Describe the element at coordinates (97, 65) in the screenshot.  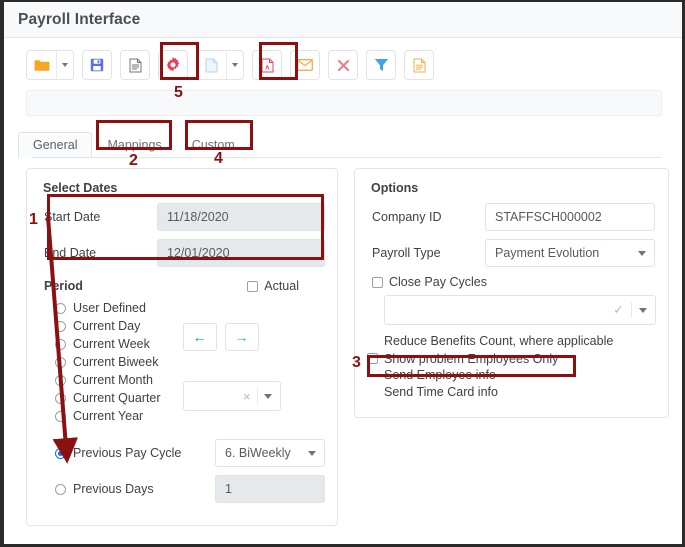
I see `save-button` at that location.